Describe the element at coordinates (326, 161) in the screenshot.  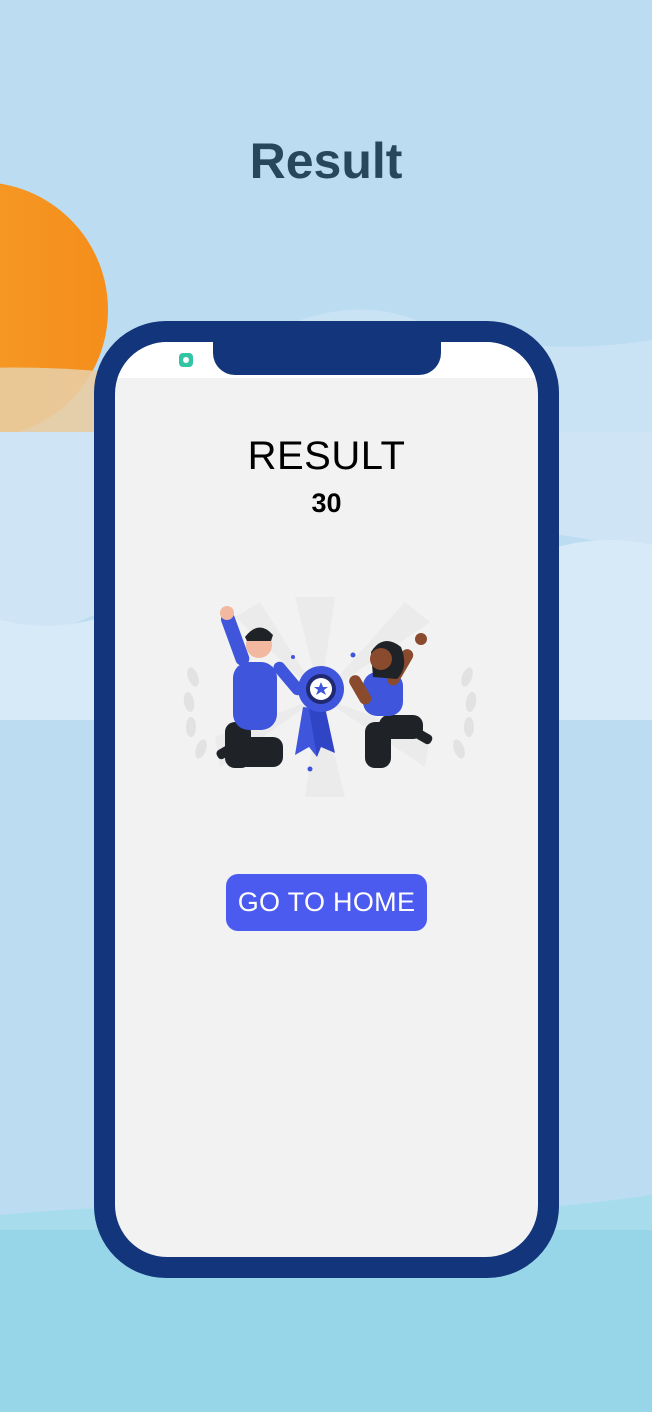
I see `page-title: Result` at that location.